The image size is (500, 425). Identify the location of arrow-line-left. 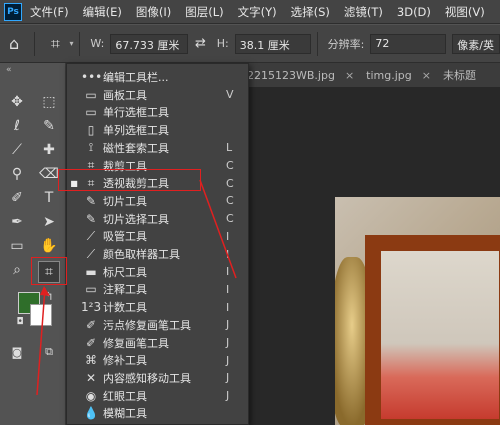
(41, 341).